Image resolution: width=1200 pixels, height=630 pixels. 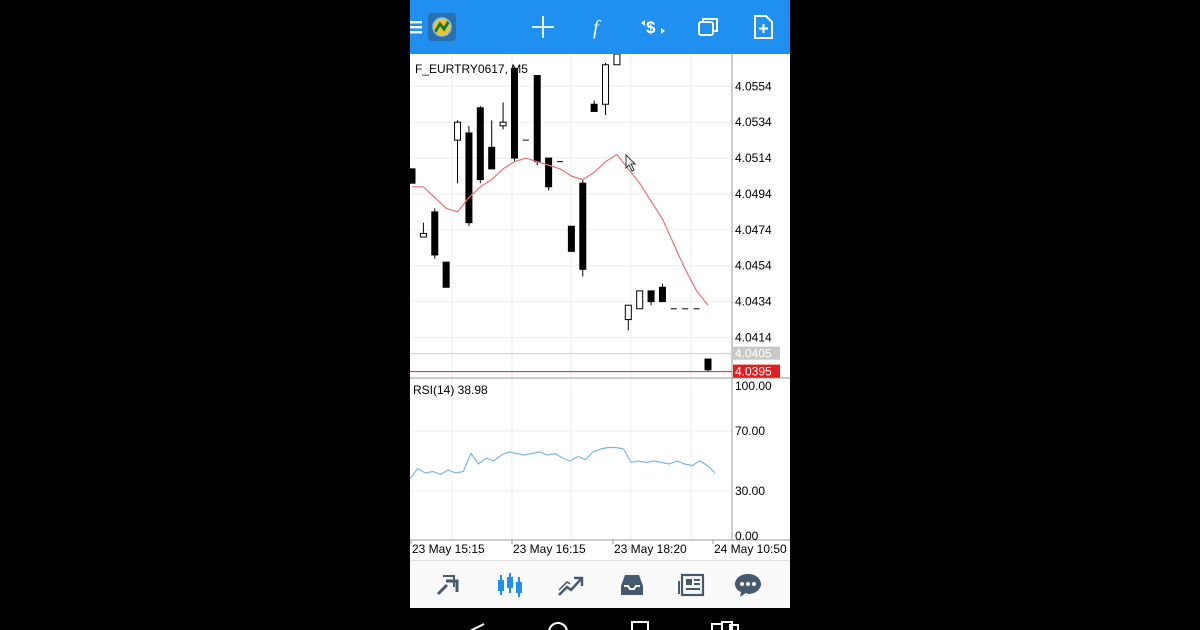 What do you see at coordinates (708, 27) in the screenshot?
I see `windows-icon` at bounding box center [708, 27].